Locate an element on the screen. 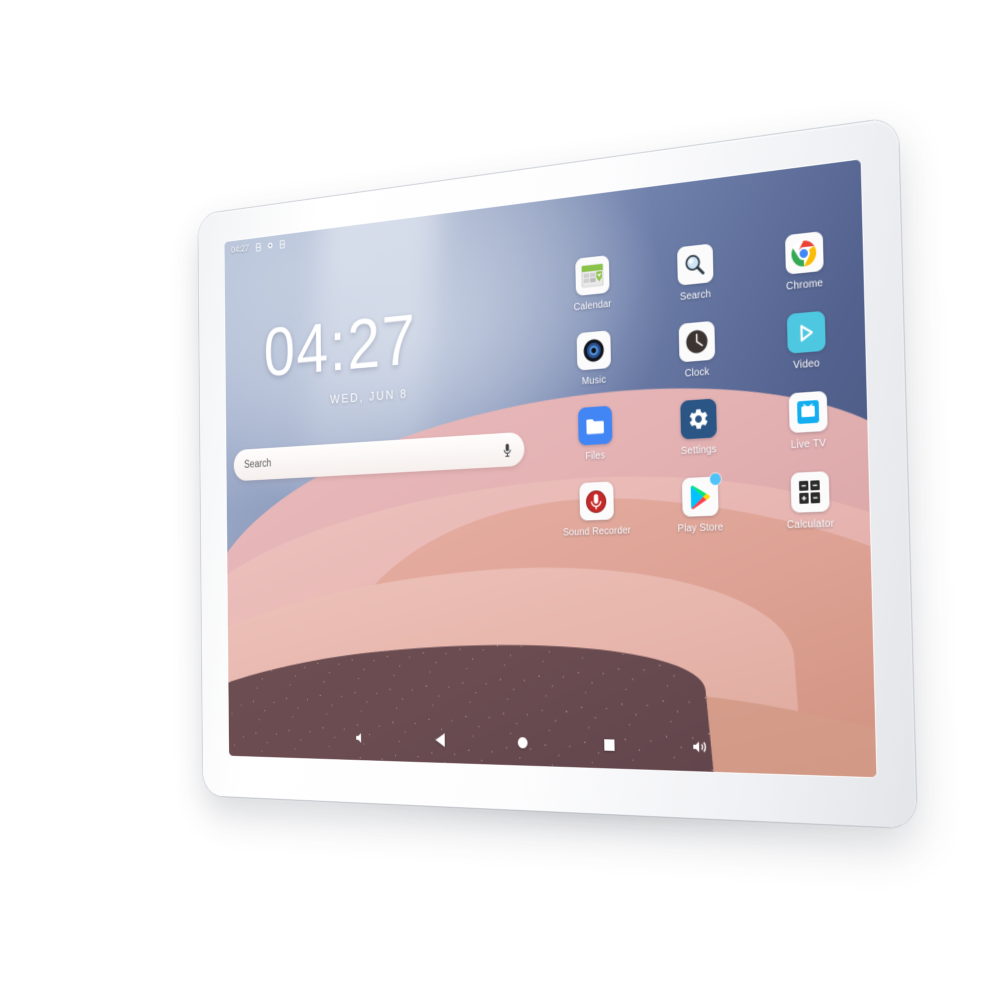 Image resolution: width=1000 pixels, height=1000 pixels. app-search: Search is located at coordinates (695, 272).